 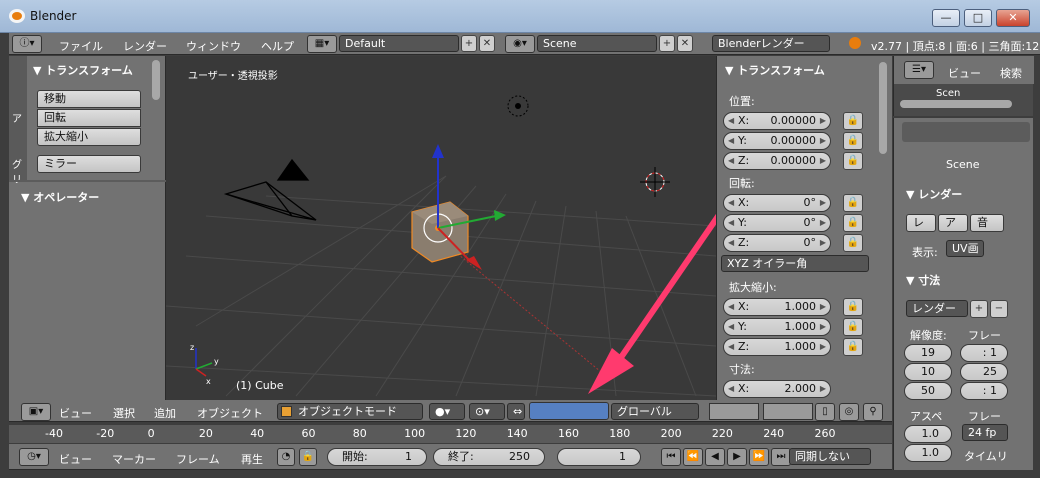 I want to click on render-panel-title: ▼ レンダー, so click(x=934, y=194).